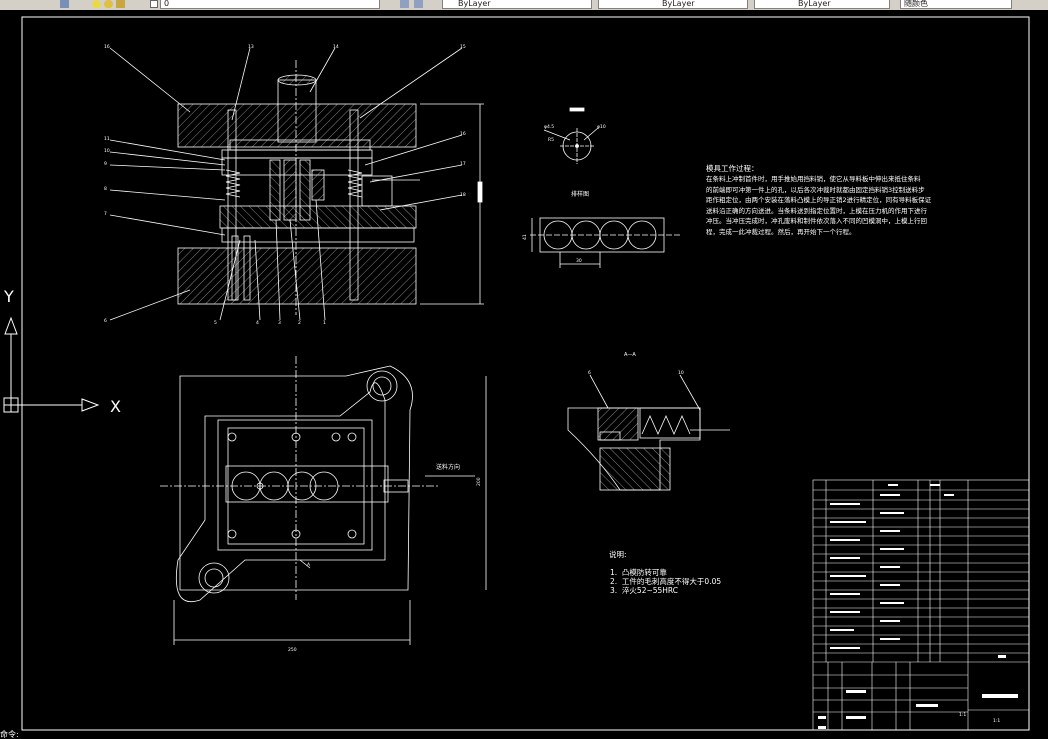  Describe the element at coordinates (20, 735) in the screenshot. I see `command-line: 命令:` at that location.